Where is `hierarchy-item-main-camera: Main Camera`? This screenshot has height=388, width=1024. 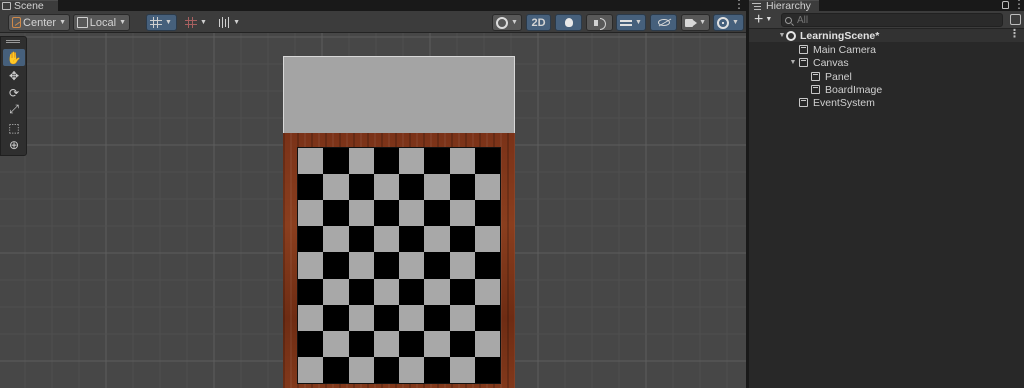
hierarchy-item-main-camera: Main Camera is located at coordinates (886, 49).